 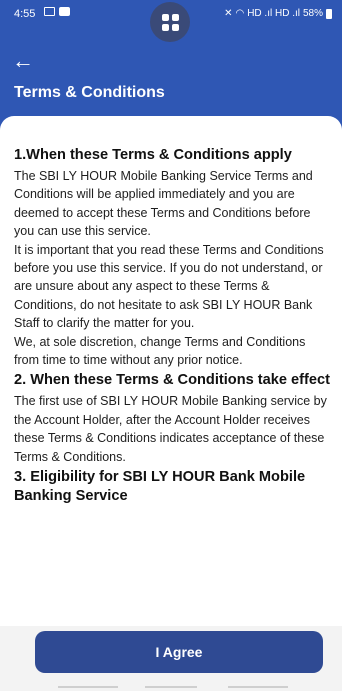 I want to click on agree-button: I Agree, so click(x=179, y=652).